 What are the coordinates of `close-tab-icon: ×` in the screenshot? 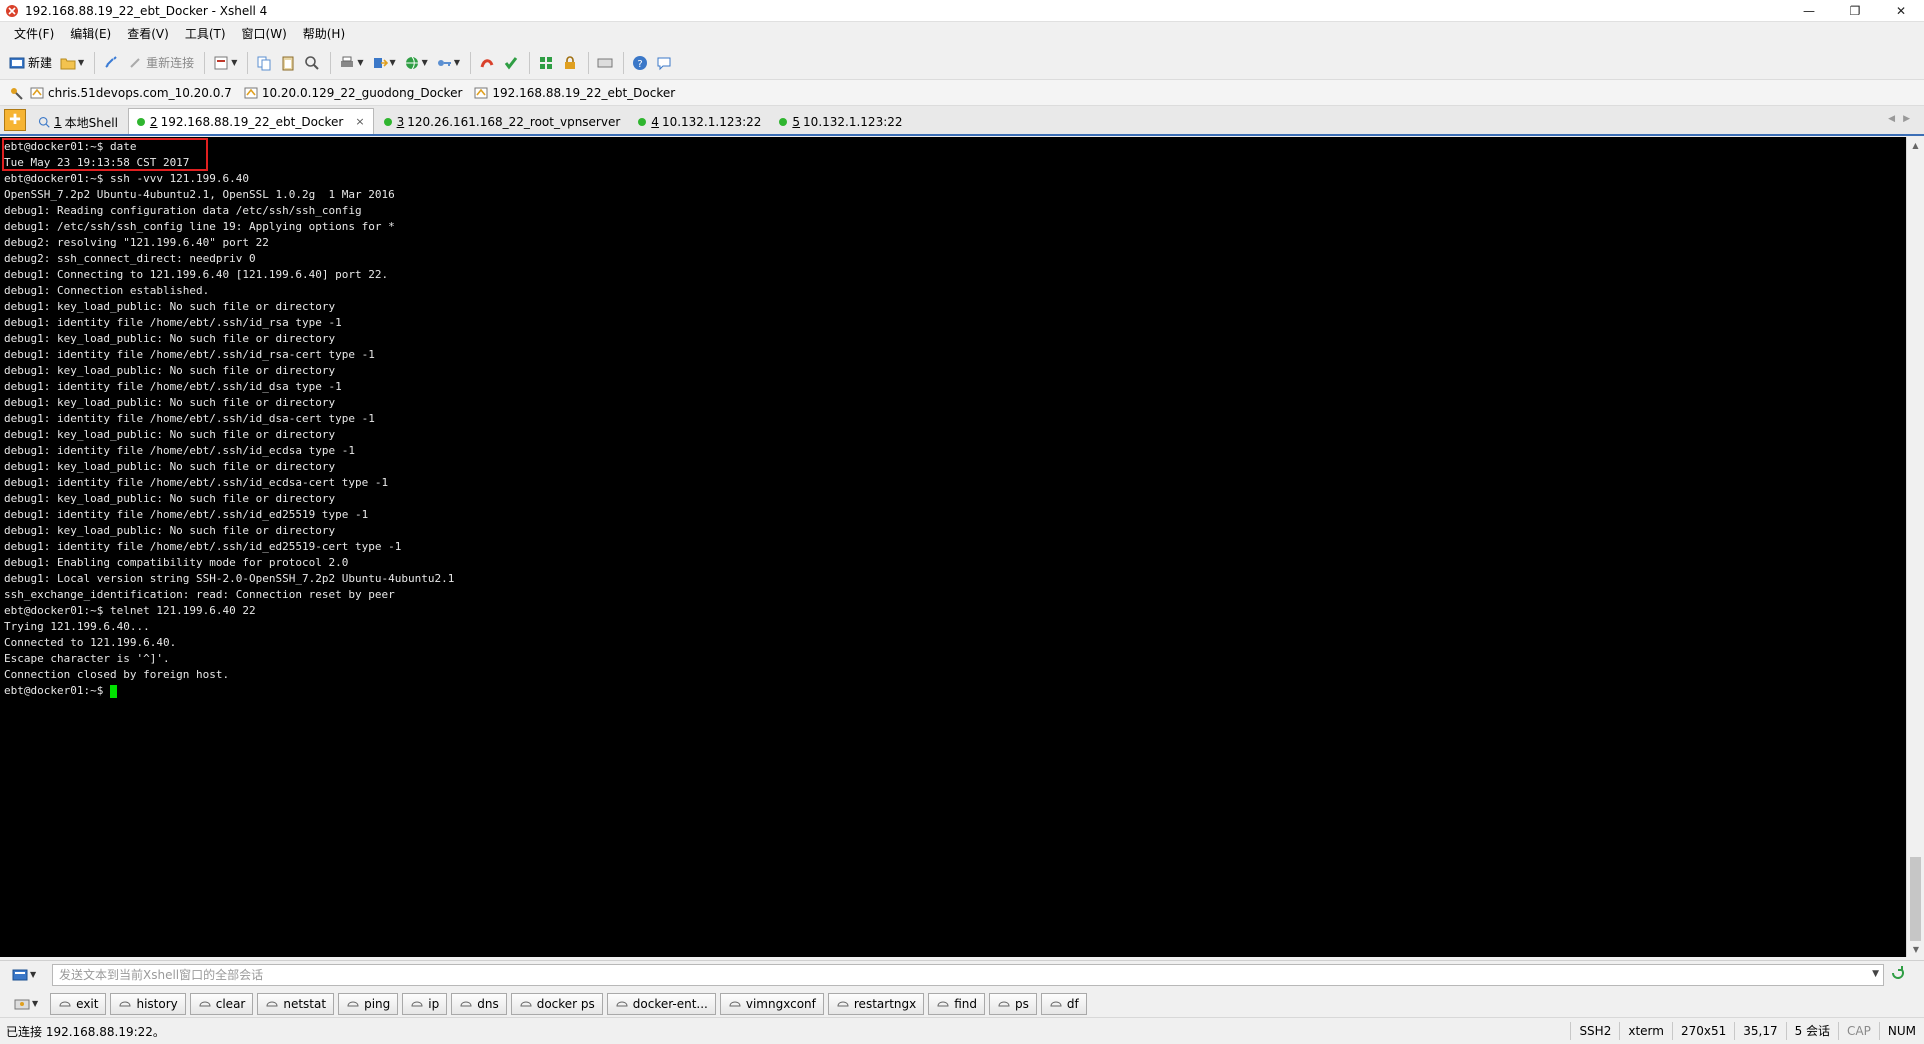 It's located at (359, 121).